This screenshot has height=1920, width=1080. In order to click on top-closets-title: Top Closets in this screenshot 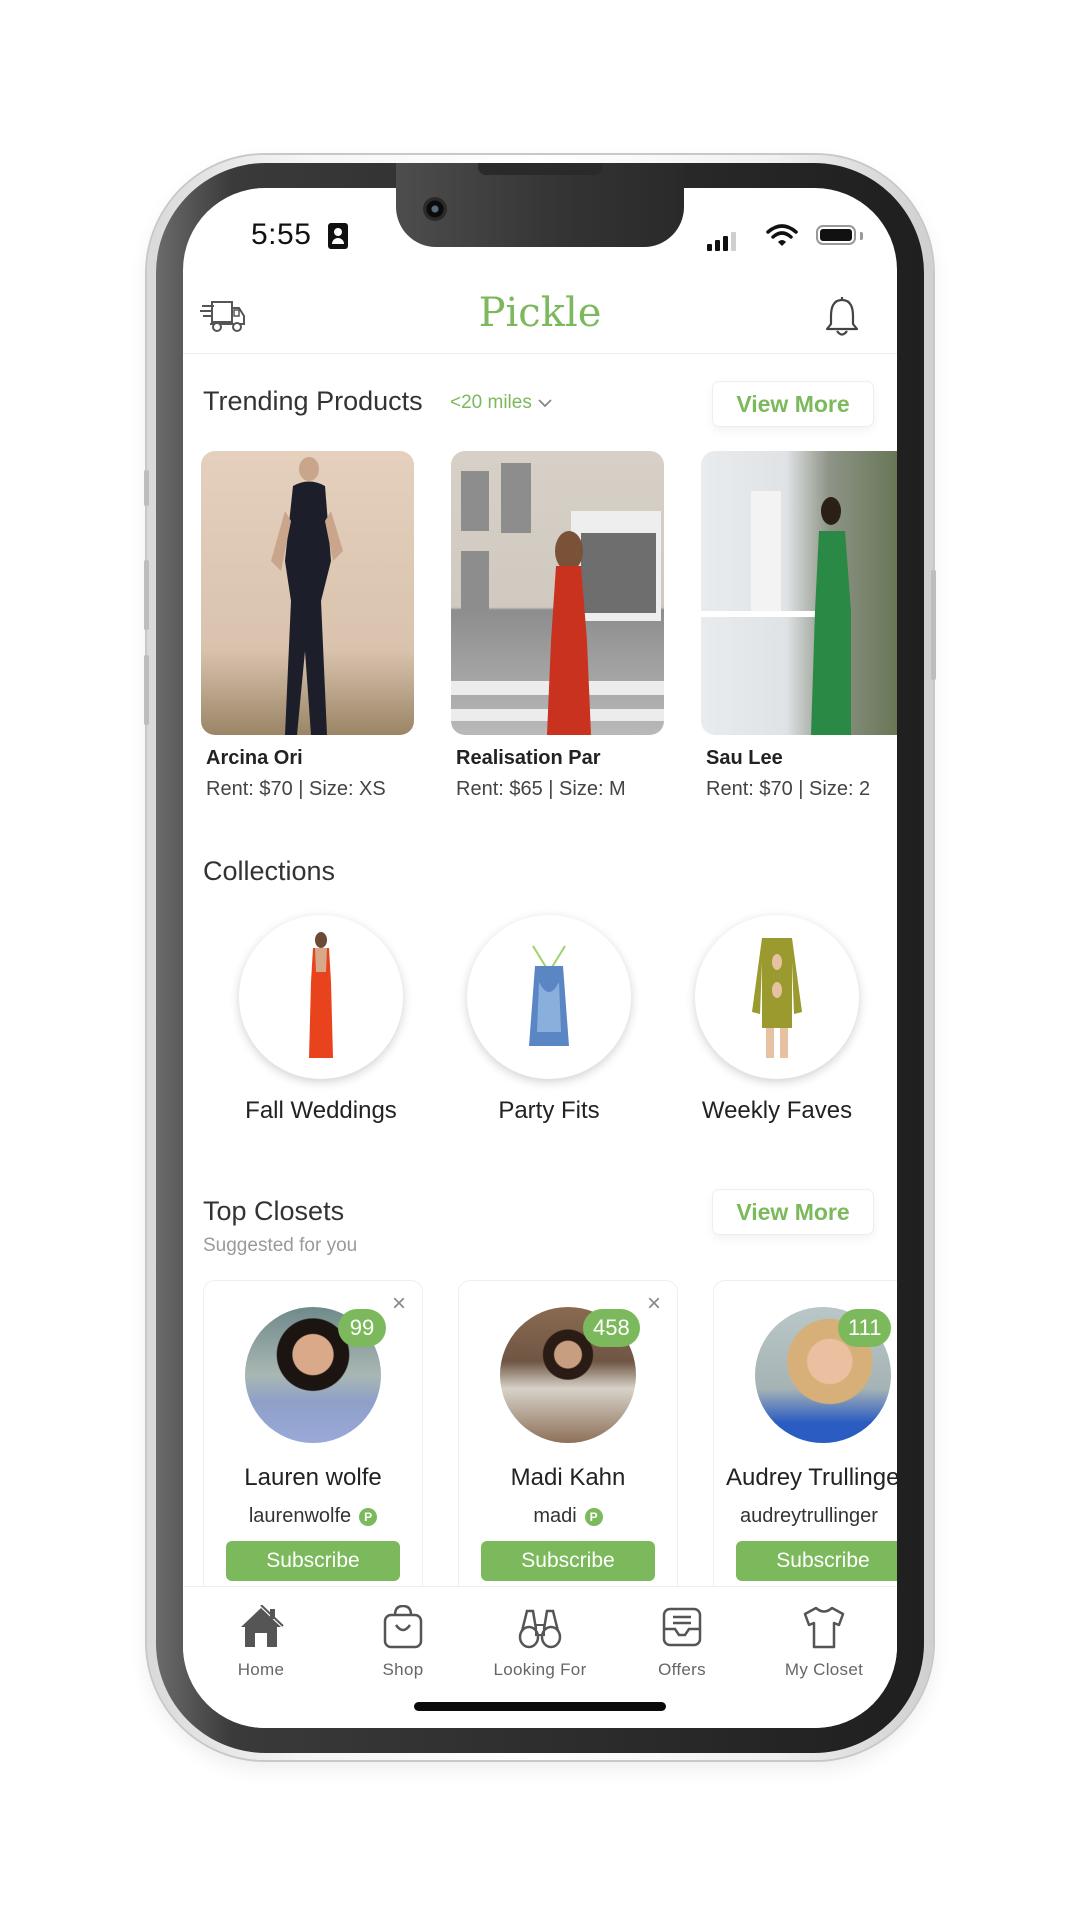, I will do `click(274, 1211)`.